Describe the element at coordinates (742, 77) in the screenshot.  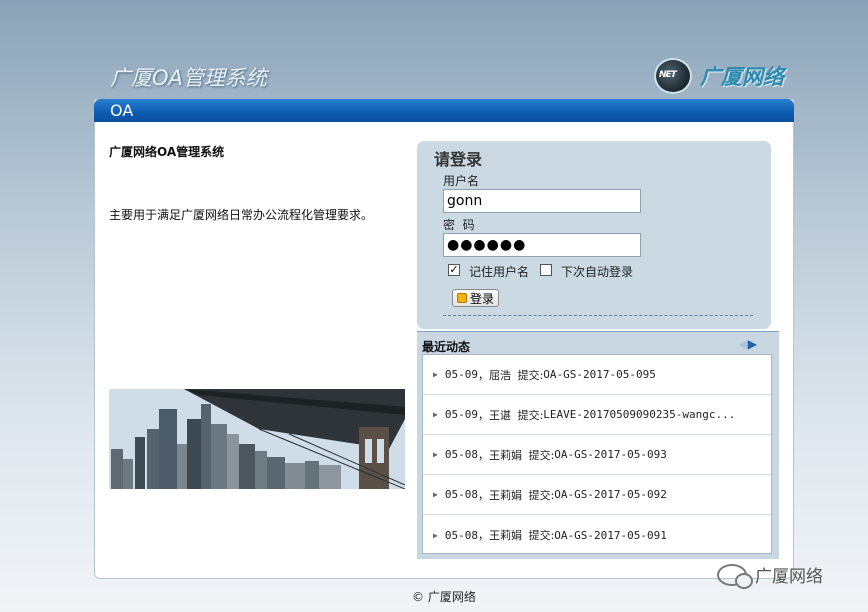
I see `brand-name: 广厦网络` at that location.